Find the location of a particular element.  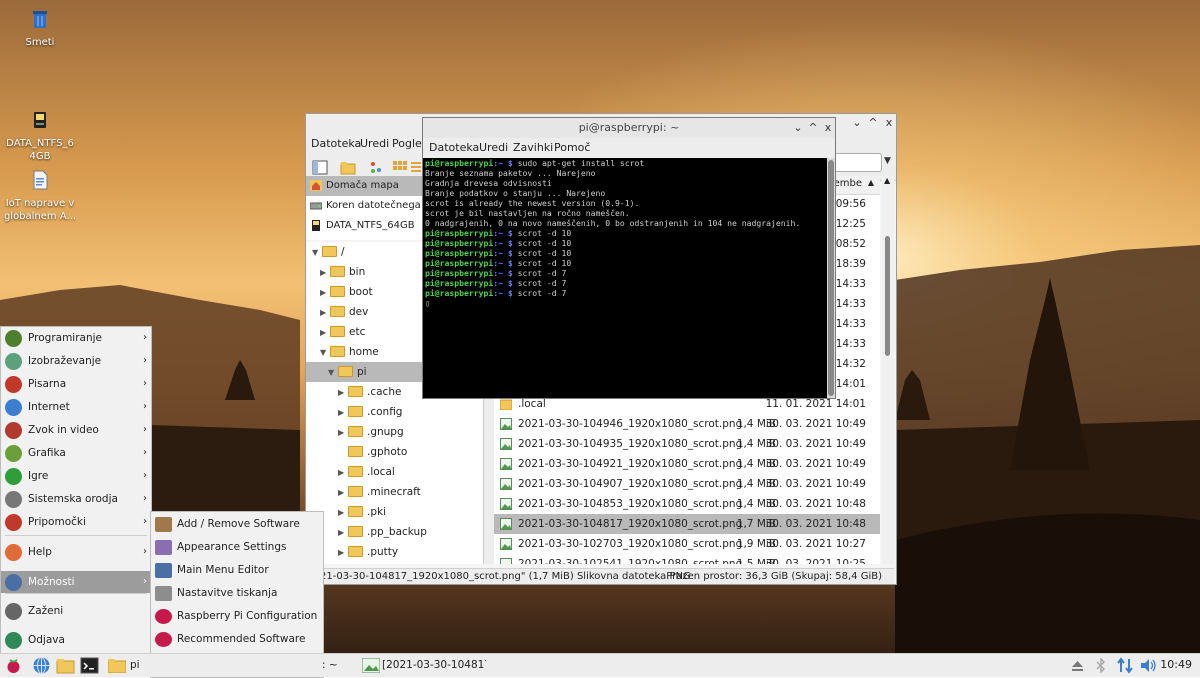

menu-tabs: Zavihki is located at coordinates (533, 147).